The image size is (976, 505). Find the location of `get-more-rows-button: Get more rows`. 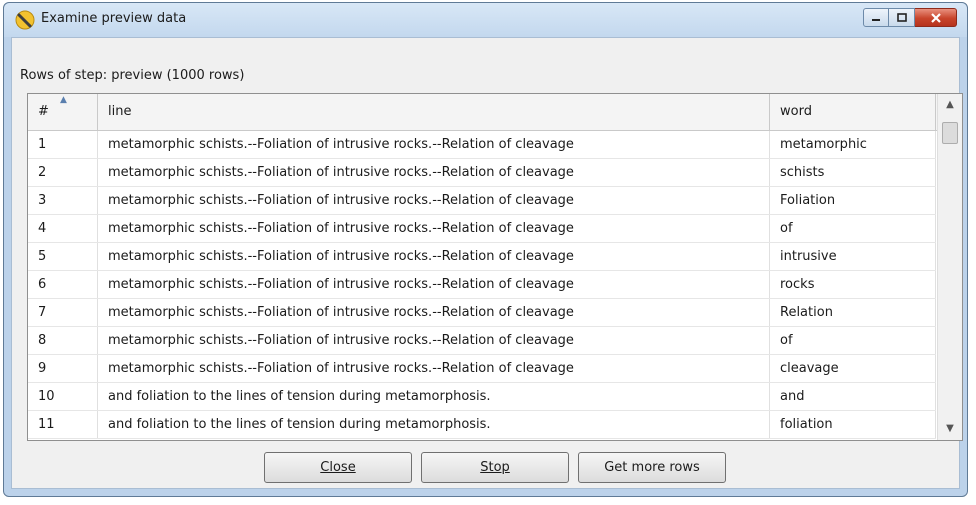

get-more-rows-button: Get more rows is located at coordinates (652, 467).